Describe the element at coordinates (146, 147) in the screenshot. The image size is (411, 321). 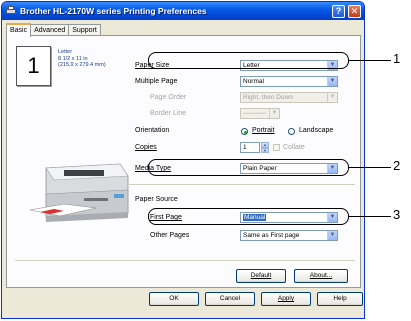
I see `copies-label: Copies` at that location.